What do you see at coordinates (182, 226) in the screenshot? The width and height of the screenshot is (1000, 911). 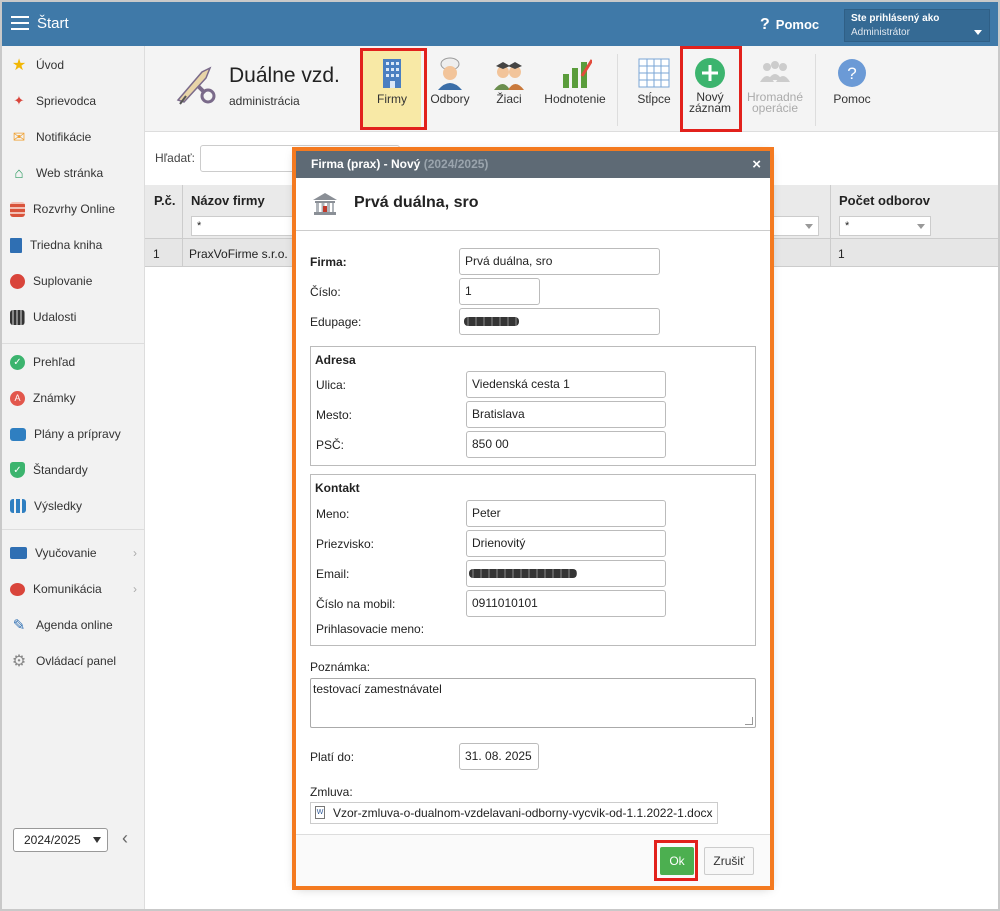 I see `column-divider` at bounding box center [182, 226].